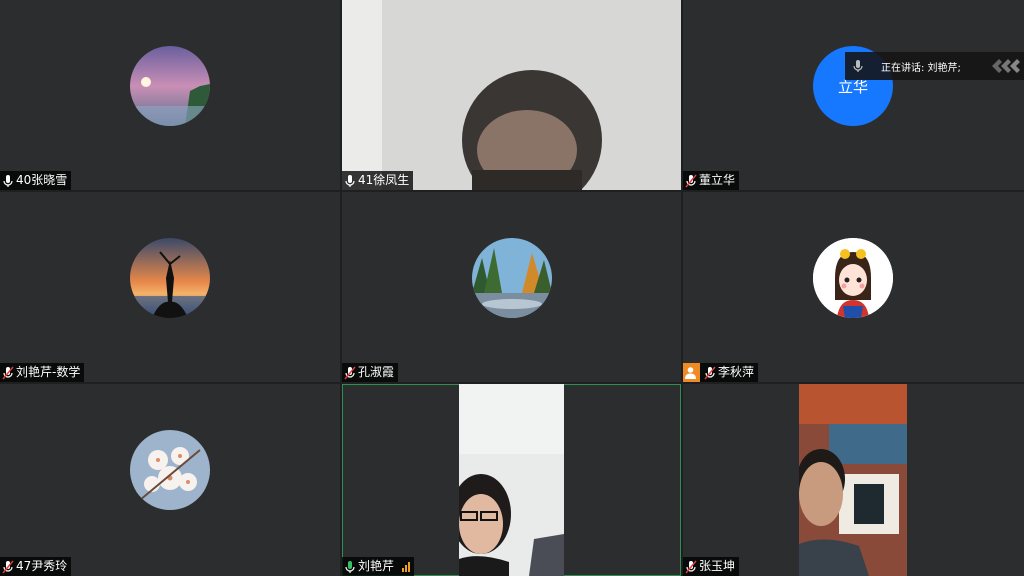 The image size is (1024, 576). I want to click on participant-name-tag: 刘艳芹, so click(378, 566).